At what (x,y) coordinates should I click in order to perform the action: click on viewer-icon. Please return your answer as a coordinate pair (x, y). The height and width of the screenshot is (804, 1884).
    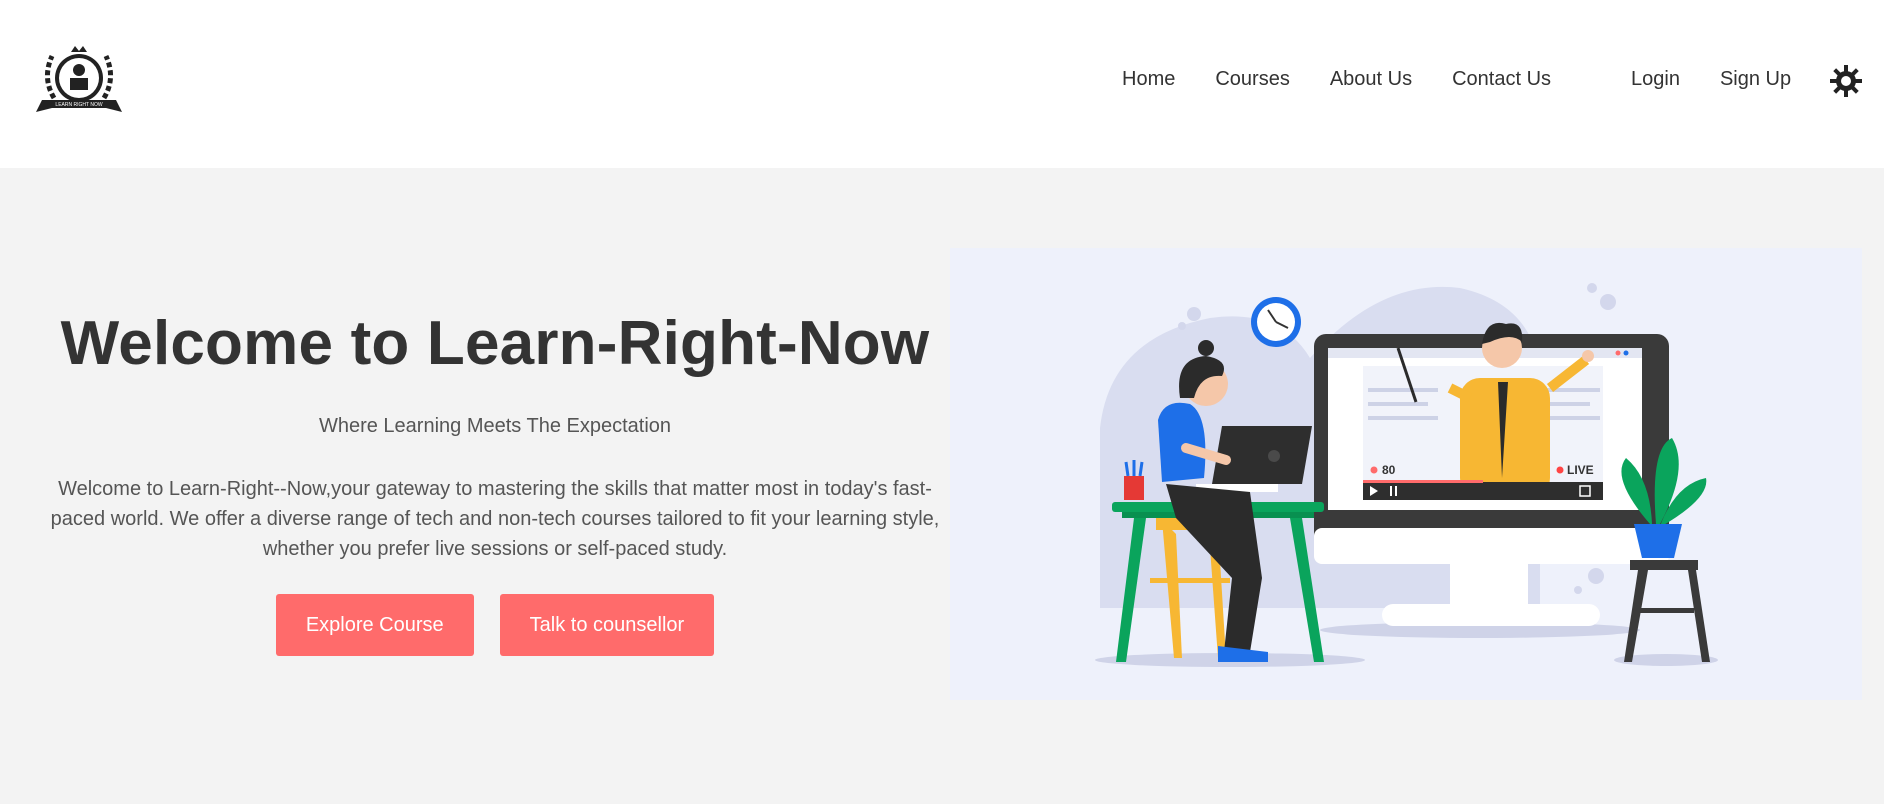
    Looking at the image, I should click on (1374, 470).